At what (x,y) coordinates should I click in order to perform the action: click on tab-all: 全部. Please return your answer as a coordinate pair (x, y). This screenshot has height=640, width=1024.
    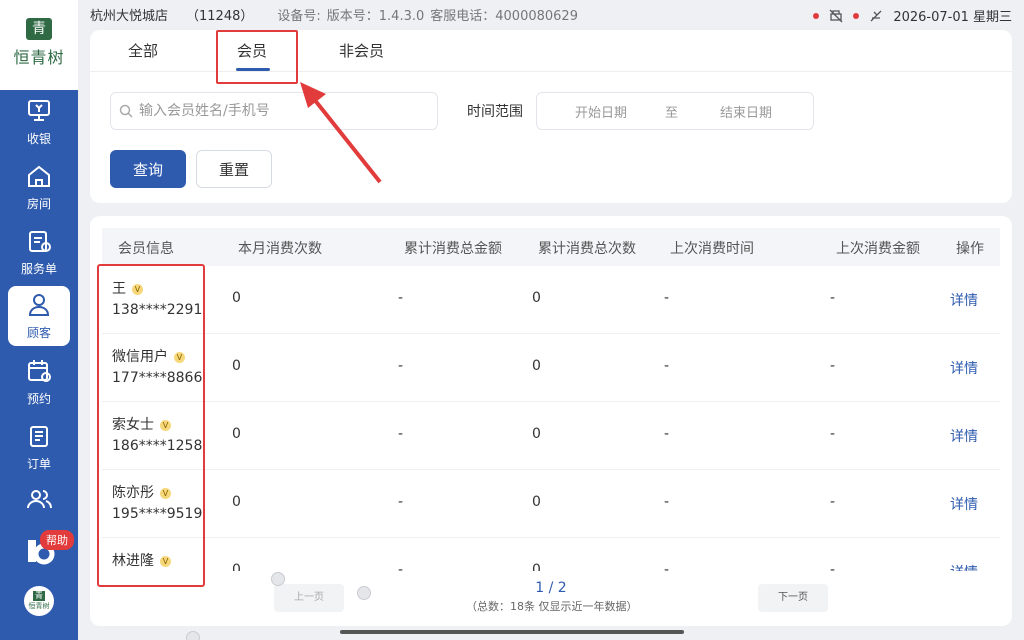
    Looking at the image, I should click on (143, 50).